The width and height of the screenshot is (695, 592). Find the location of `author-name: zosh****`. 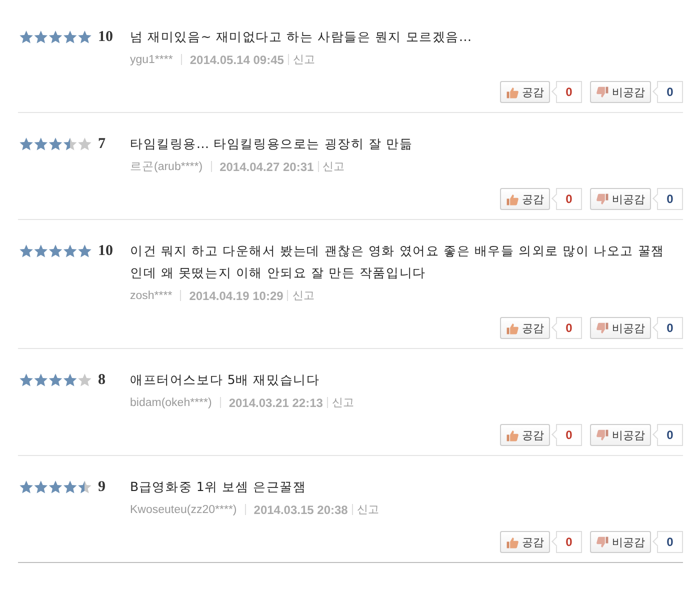

author-name: zosh**** is located at coordinates (151, 296).